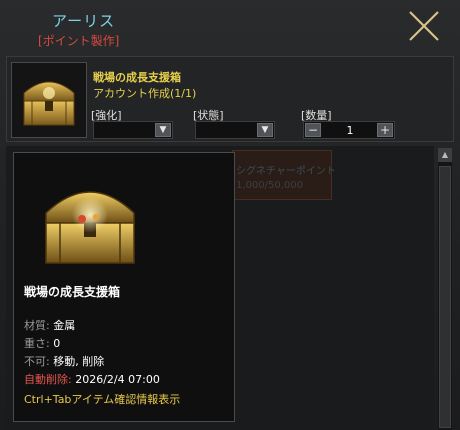 This screenshot has height=430, width=460. What do you see at coordinates (37, 325) in the screenshot?
I see `material-key: 材質:` at bounding box center [37, 325].